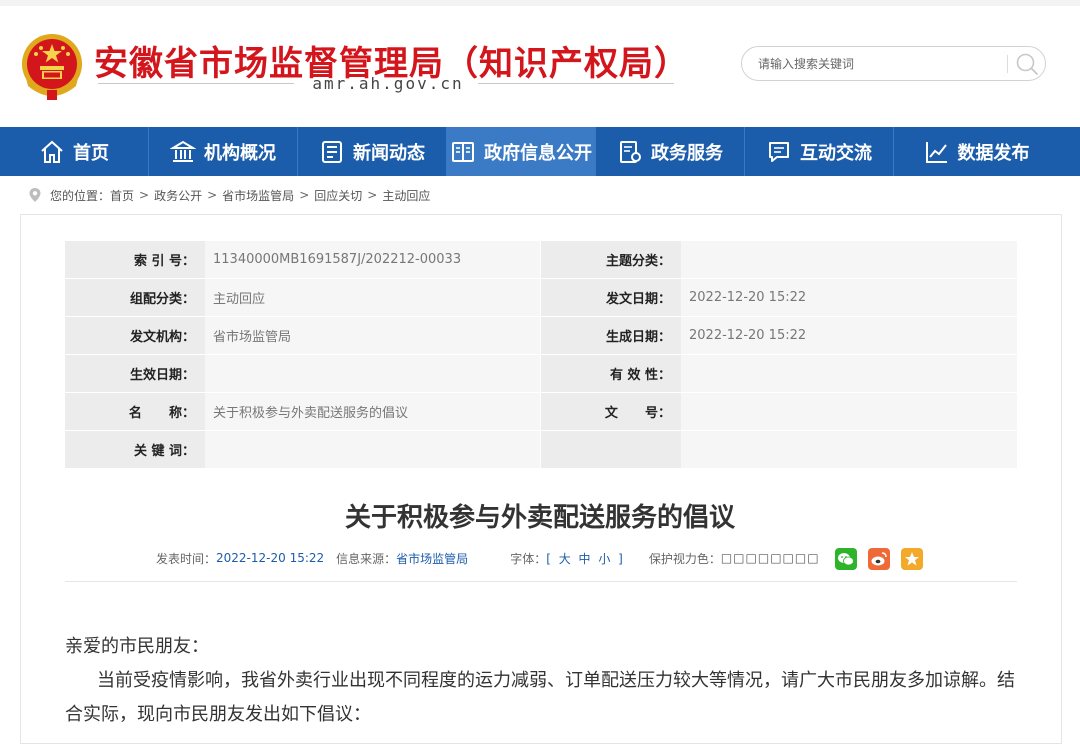 The width and height of the screenshot is (1080, 744). Describe the element at coordinates (463, 151) in the screenshot. I see `open-book-icon` at that location.